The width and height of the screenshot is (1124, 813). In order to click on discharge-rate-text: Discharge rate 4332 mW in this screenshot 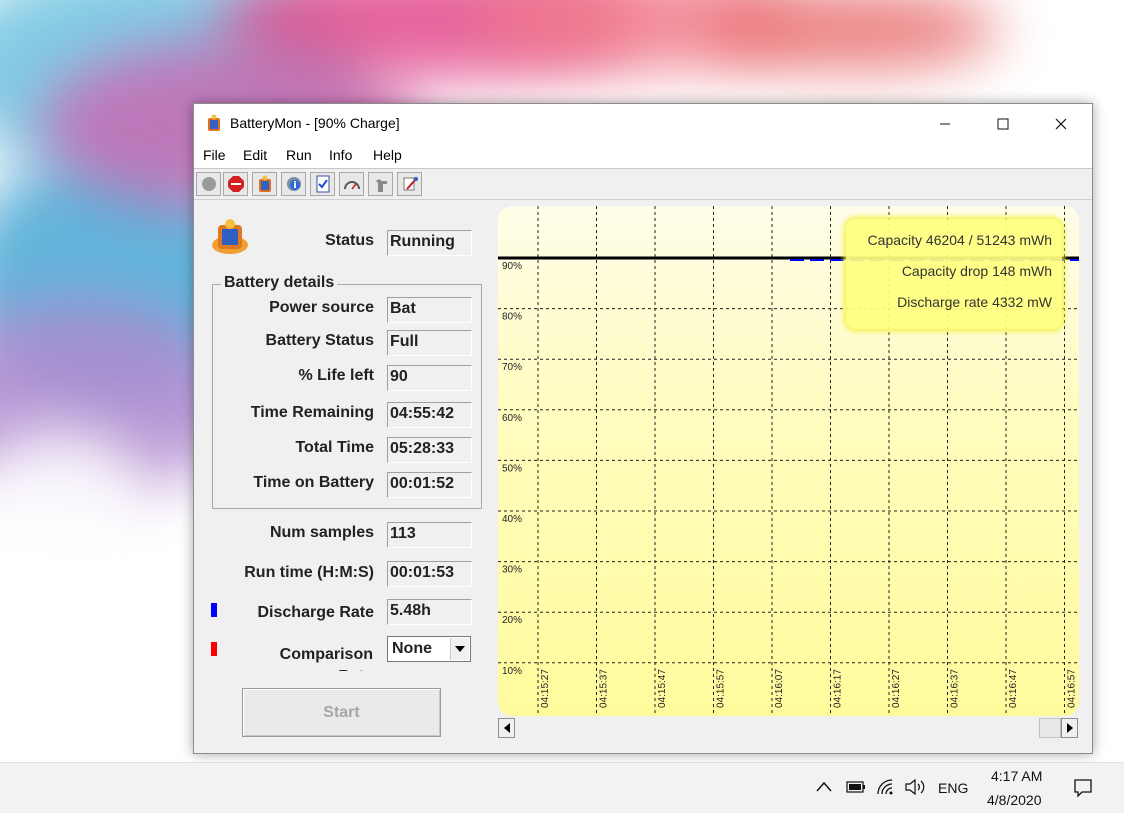, I will do `click(974, 302)`.